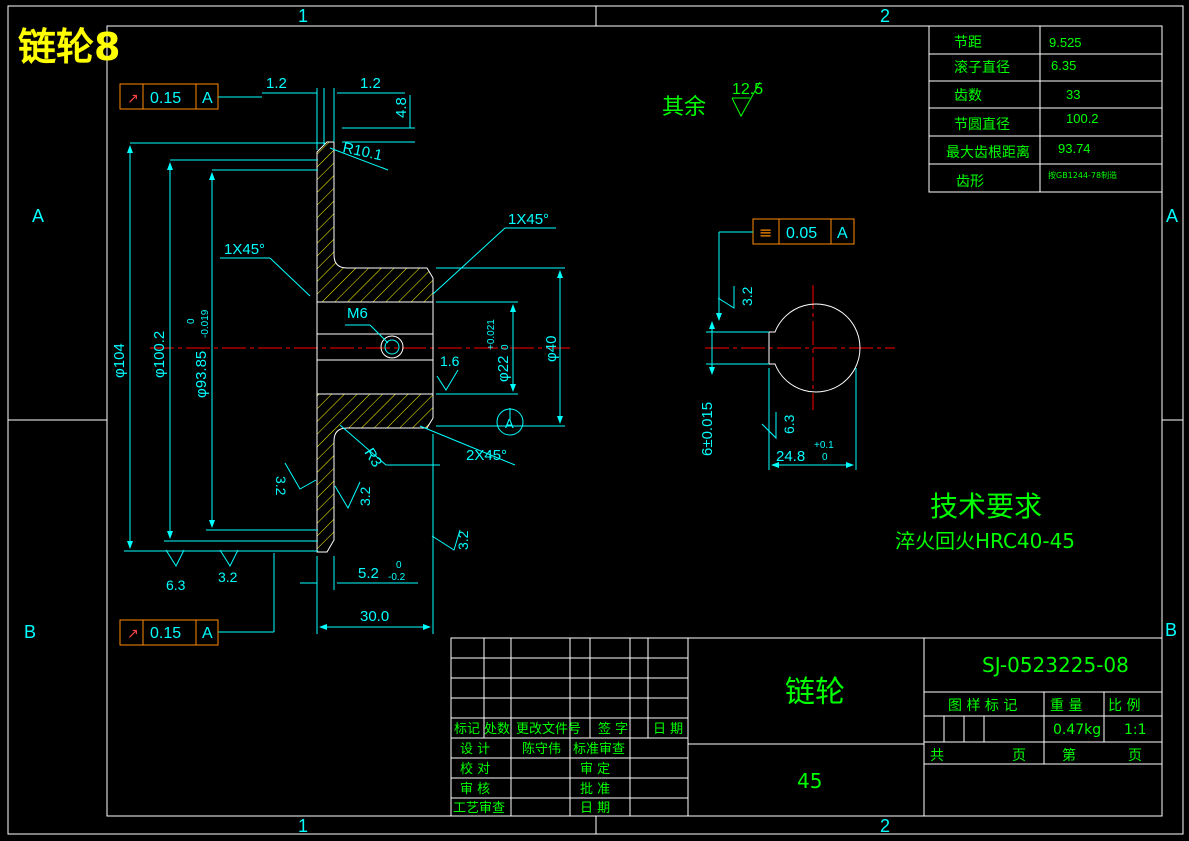  I want to click on datum-label: A, so click(509, 423).